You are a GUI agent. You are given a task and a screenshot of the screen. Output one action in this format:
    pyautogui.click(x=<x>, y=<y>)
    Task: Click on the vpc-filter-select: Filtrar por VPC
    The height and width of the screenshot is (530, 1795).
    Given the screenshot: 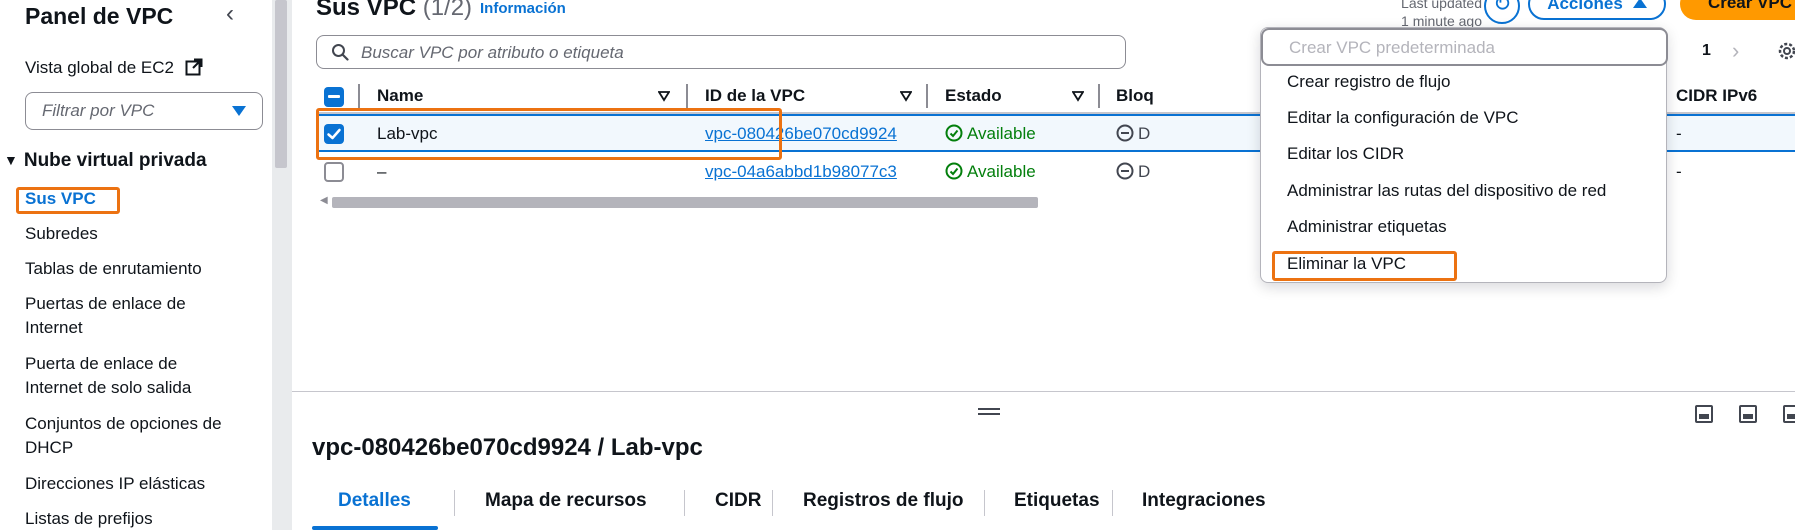 What is the action you would take?
    pyautogui.click(x=144, y=111)
    